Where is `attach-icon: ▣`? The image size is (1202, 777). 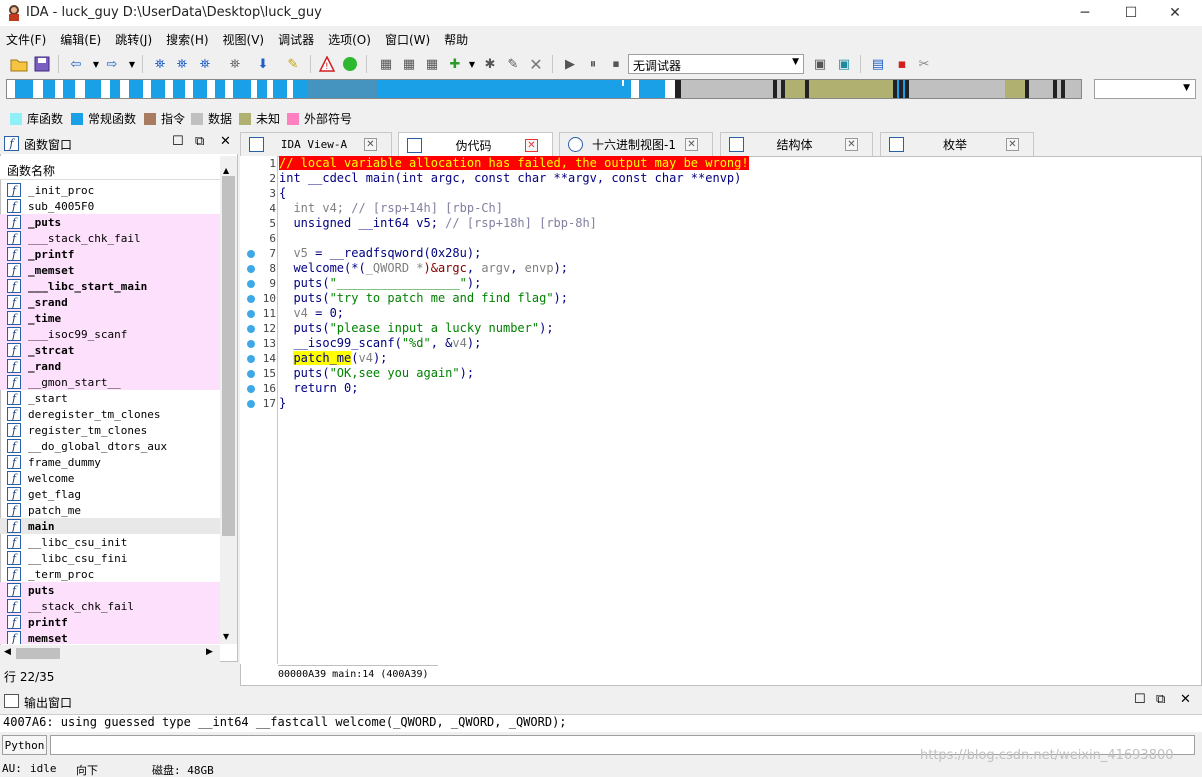 attach-icon: ▣ is located at coordinates (844, 64).